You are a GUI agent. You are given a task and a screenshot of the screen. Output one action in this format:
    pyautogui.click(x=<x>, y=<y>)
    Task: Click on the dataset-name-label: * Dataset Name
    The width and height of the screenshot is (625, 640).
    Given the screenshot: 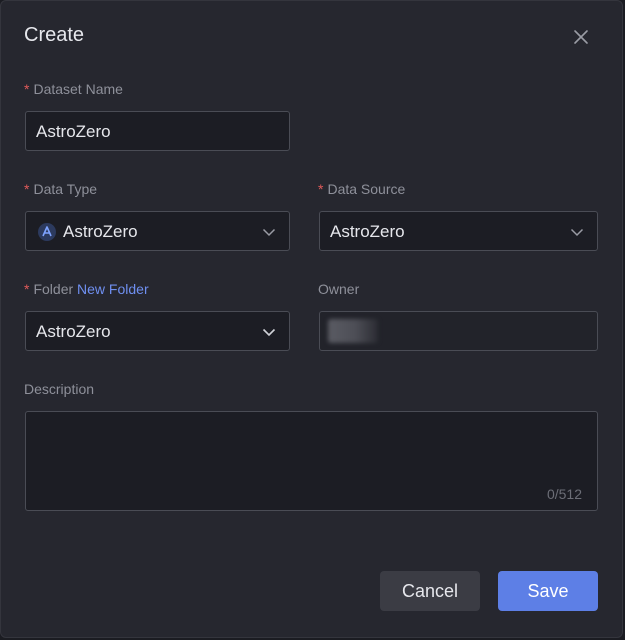 What is the action you would take?
    pyautogui.click(x=73, y=89)
    